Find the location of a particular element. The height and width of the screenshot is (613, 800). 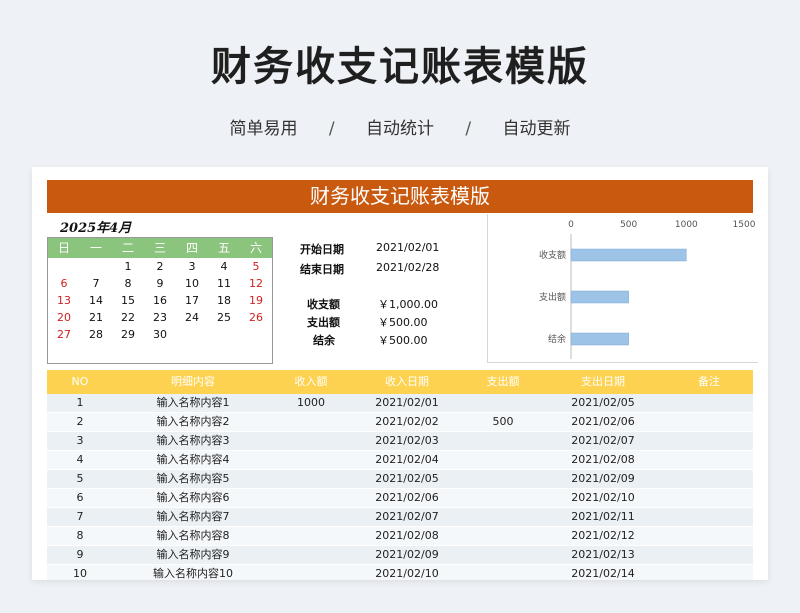

x-tick-label: 500 is located at coordinates (628, 225).